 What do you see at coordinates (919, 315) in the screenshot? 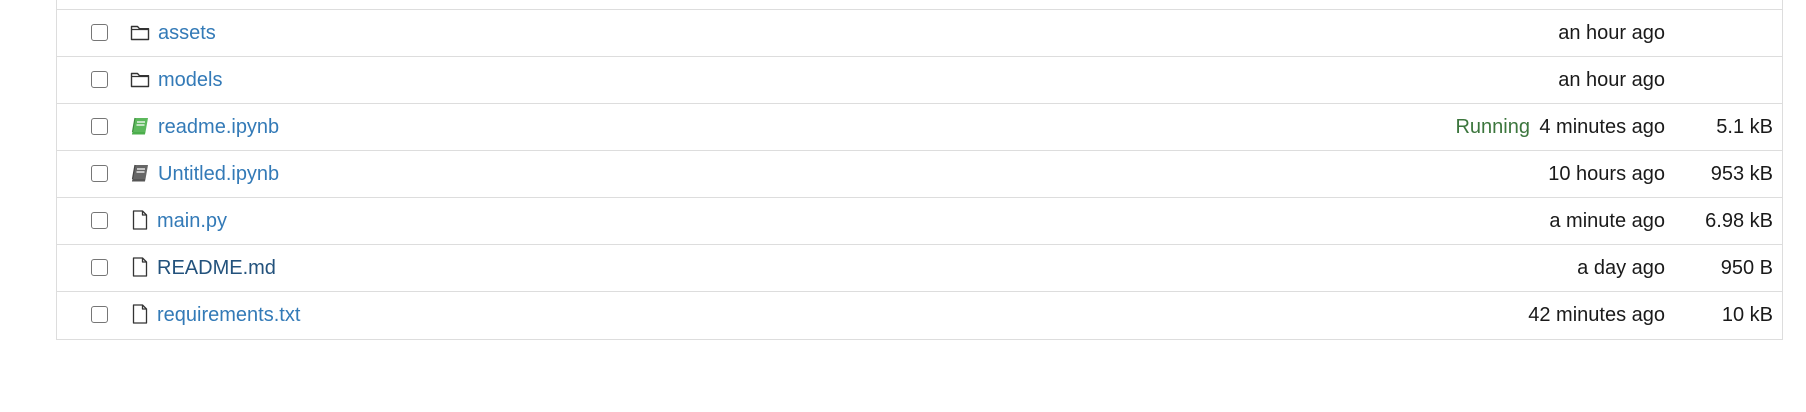
I see `list-item: requirements.txt 42 minutes ago 10 kB` at bounding box center [919, 315].